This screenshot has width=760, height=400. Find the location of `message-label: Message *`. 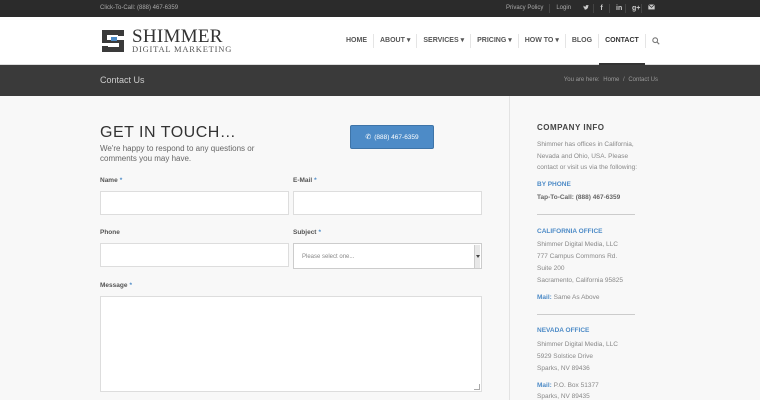

message-label: Message * is located at coordinates (116, 285).